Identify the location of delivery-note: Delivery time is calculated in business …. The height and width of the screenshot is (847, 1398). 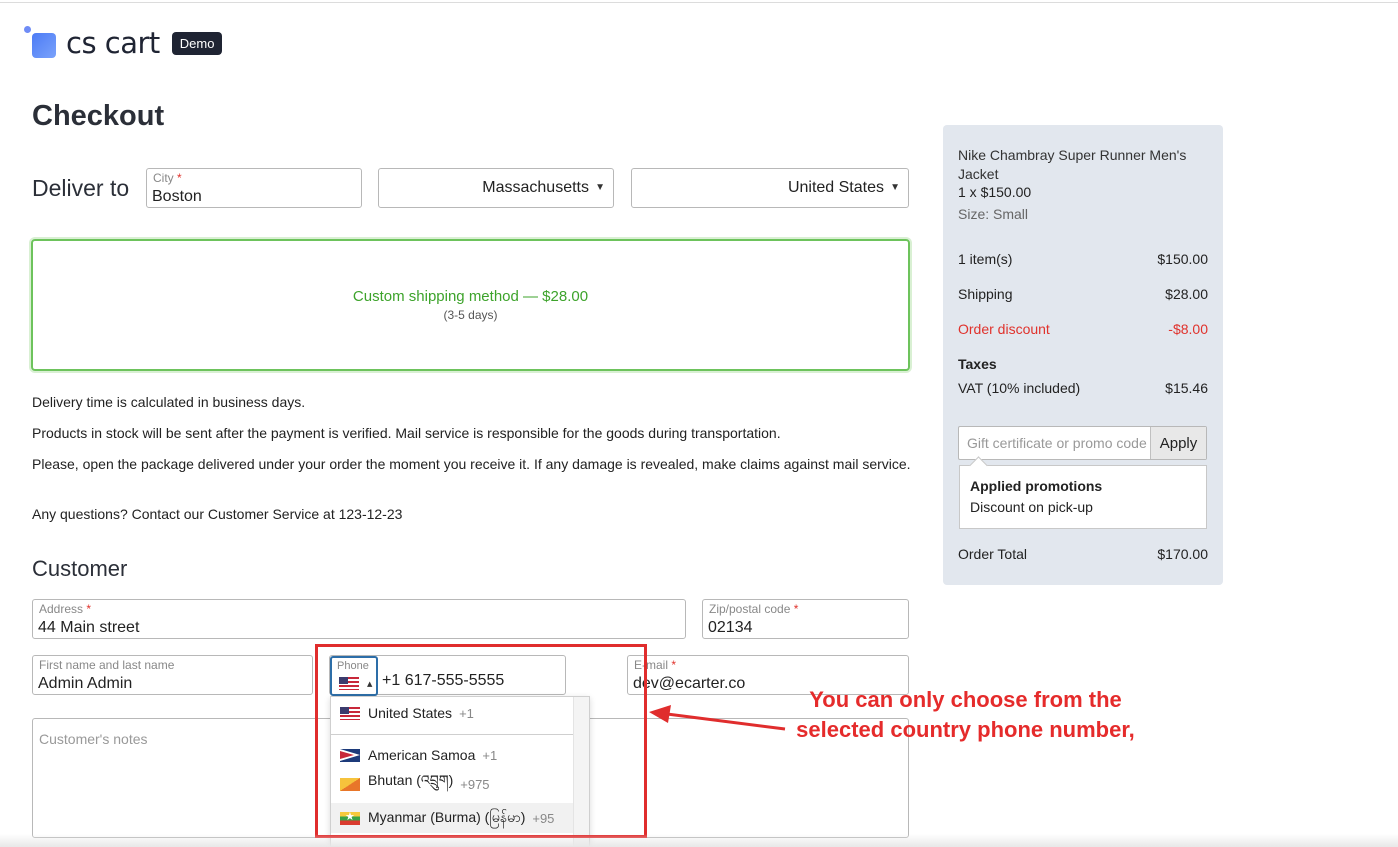
(169, 402).